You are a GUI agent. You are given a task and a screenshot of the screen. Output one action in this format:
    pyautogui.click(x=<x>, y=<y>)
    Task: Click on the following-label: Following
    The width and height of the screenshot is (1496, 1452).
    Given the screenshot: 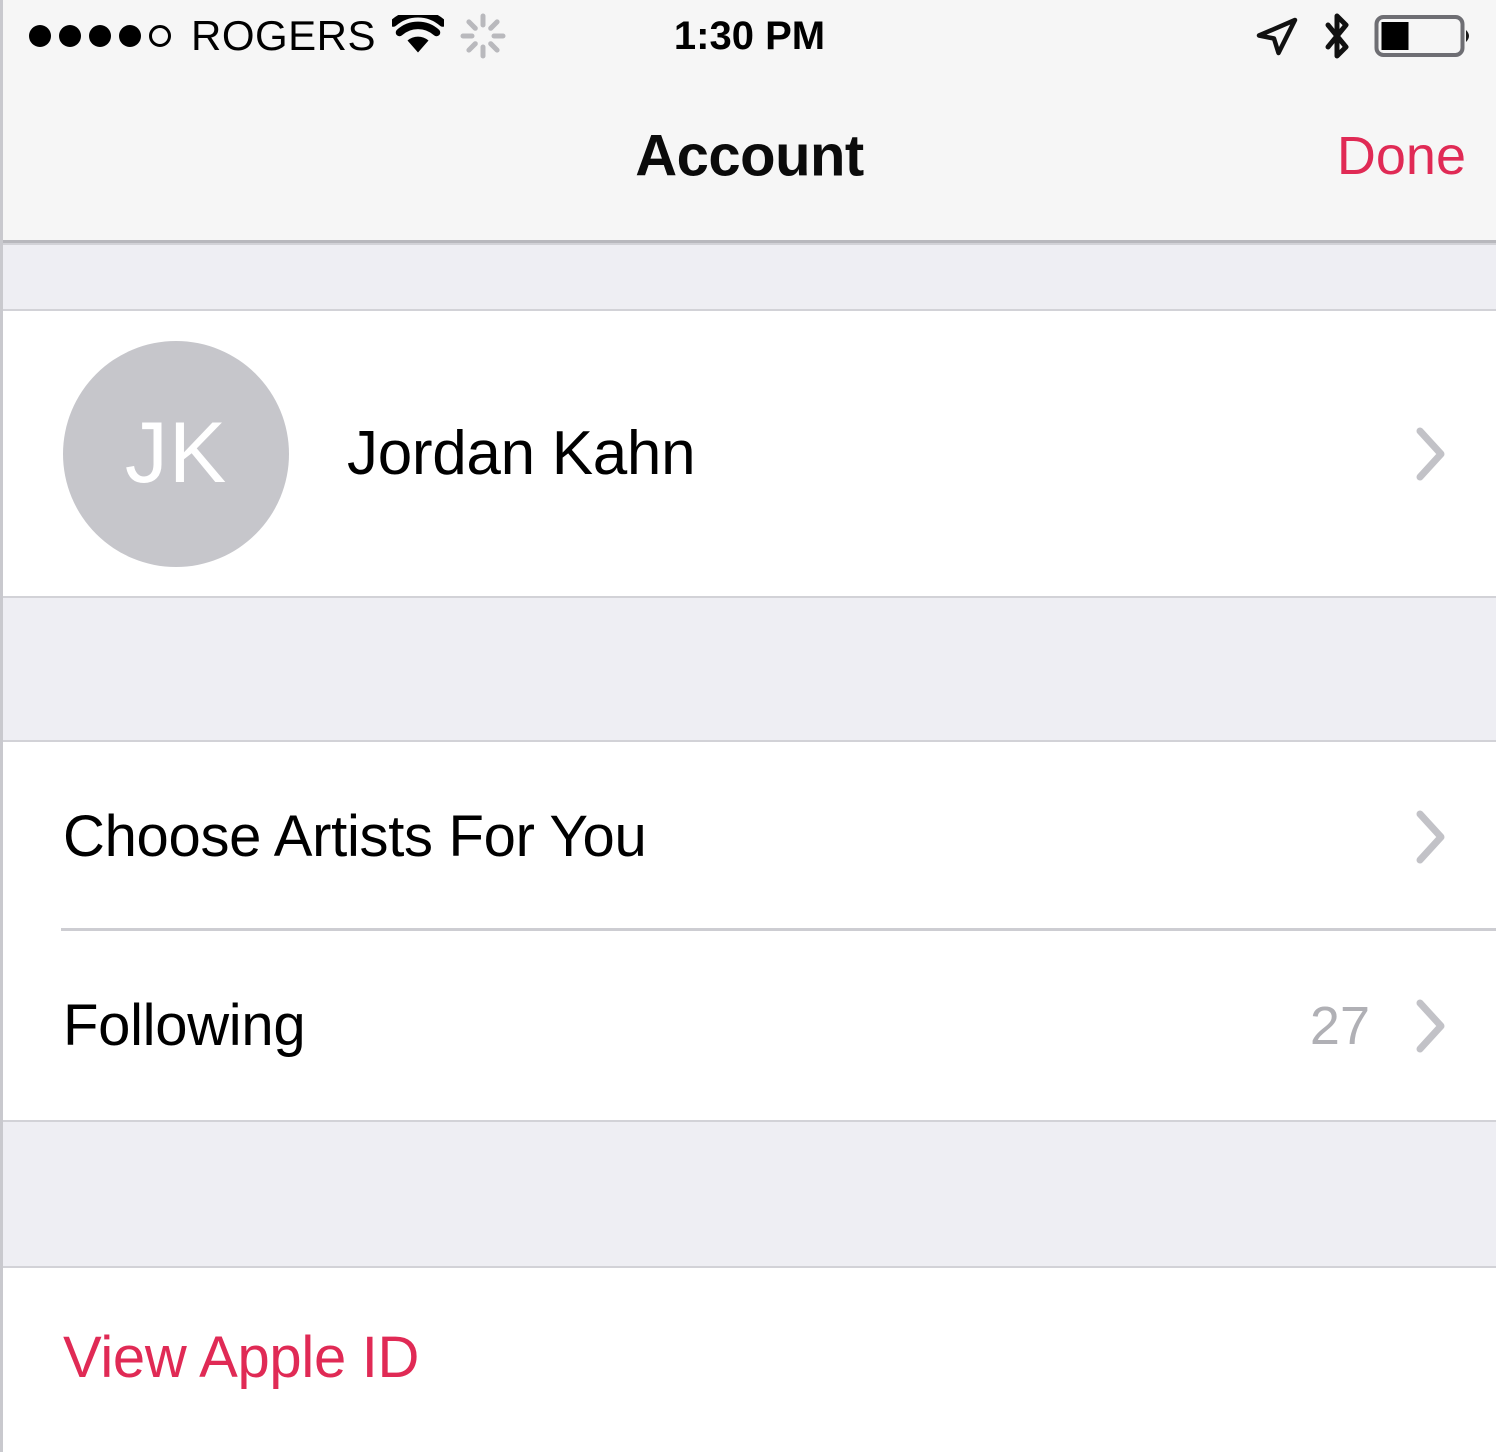 What is the action you would take?
    pyautogui.click(x=184, y=1025)
    